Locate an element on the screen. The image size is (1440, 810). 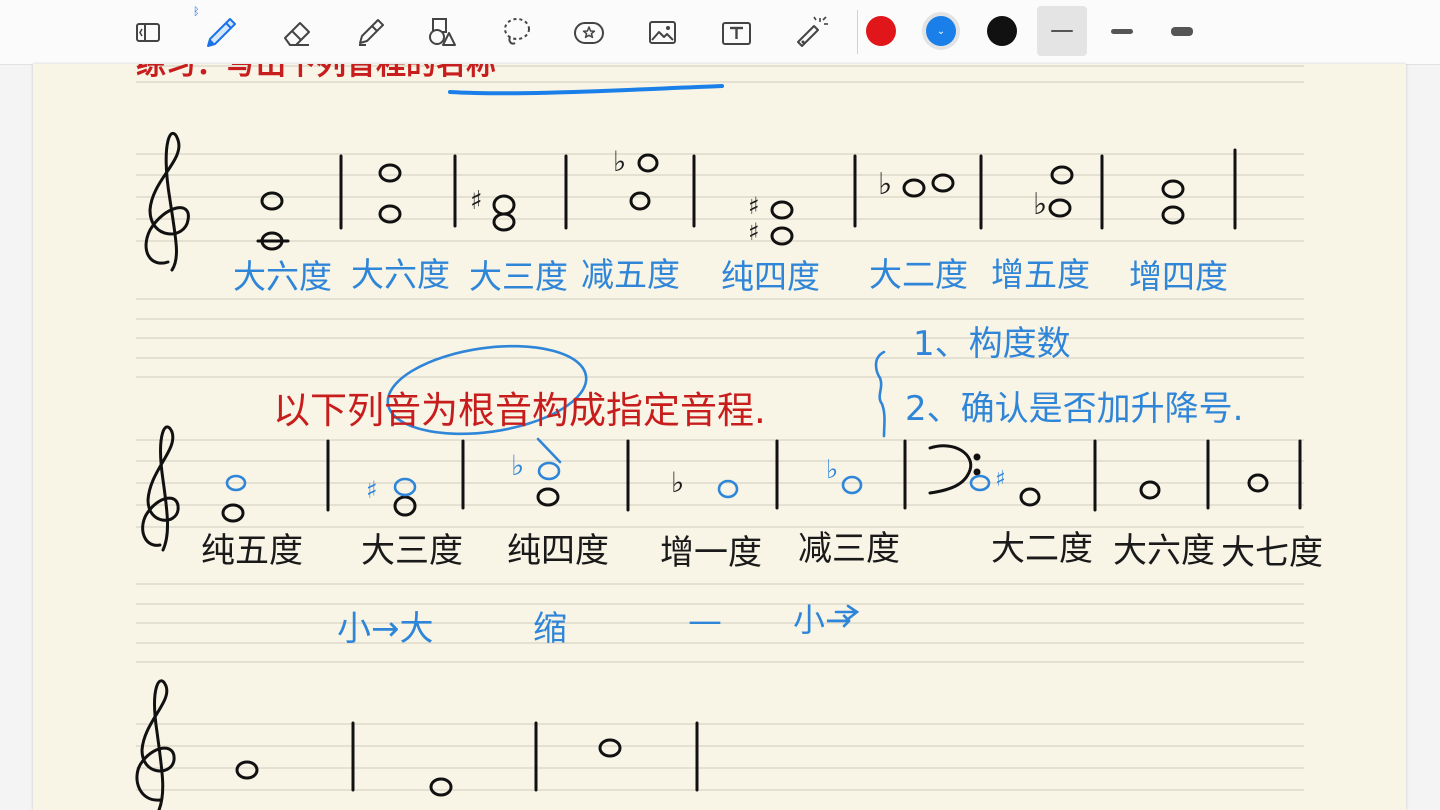
eraser-tool-button is located at coordinates (296, 32).